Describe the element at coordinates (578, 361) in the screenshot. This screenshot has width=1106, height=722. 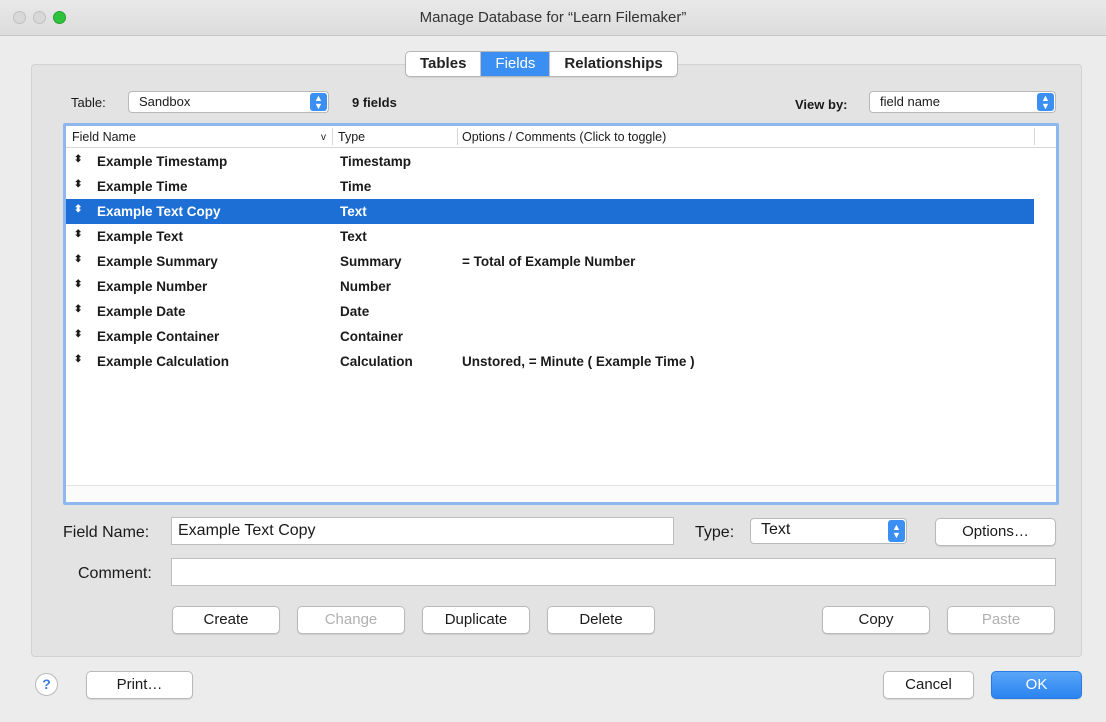
I see `field-row-options: Unstored, = Minute ( Example Time )` at that location.